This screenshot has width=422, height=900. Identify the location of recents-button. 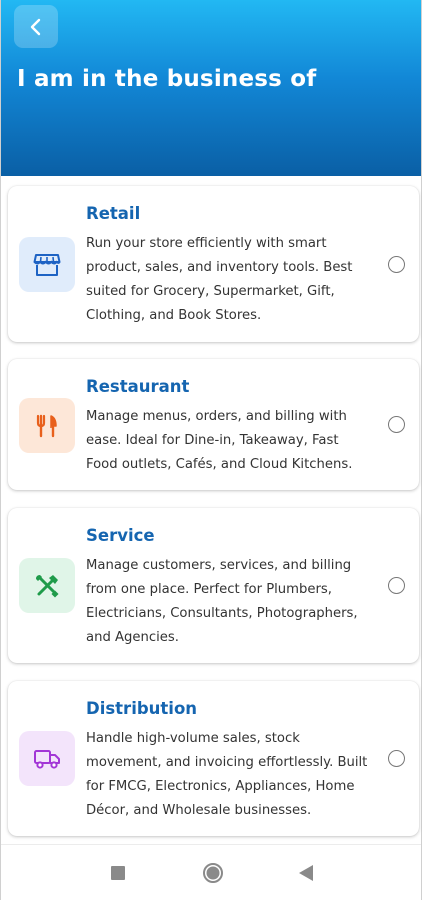
(118, 873).